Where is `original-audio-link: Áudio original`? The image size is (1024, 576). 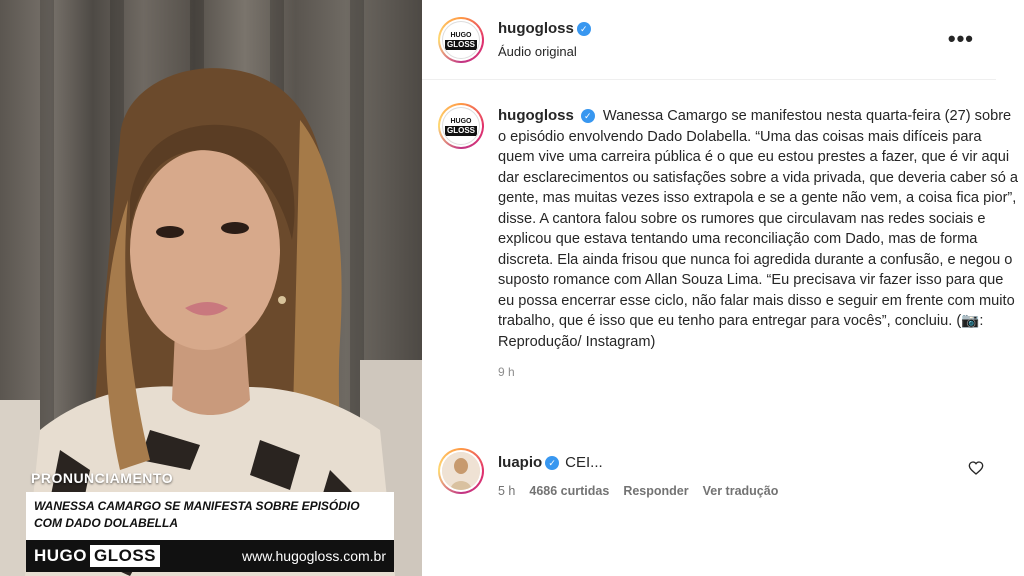
original-audio-link: Áudio original is located at coordinates (537, 51).